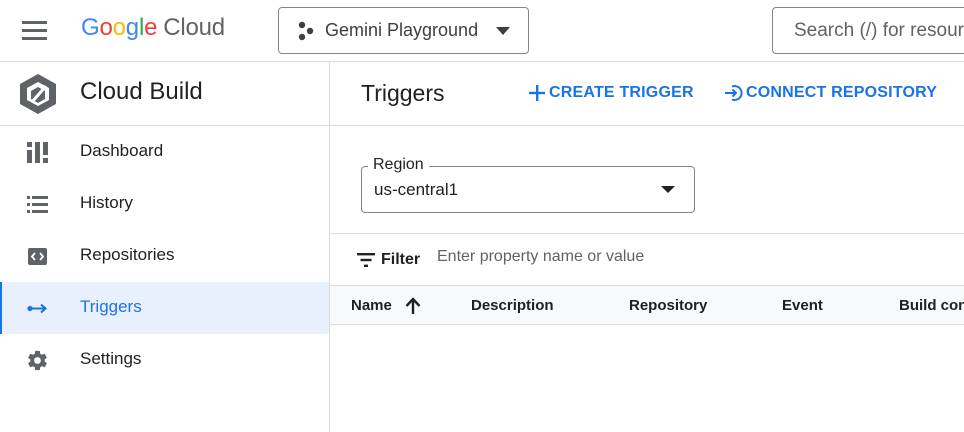 This screenshot has height=432, width=964. Describe the element at coordinates (122, 150) in the screenshot. I see `sidebar-item-label: Dashboard` at that location.